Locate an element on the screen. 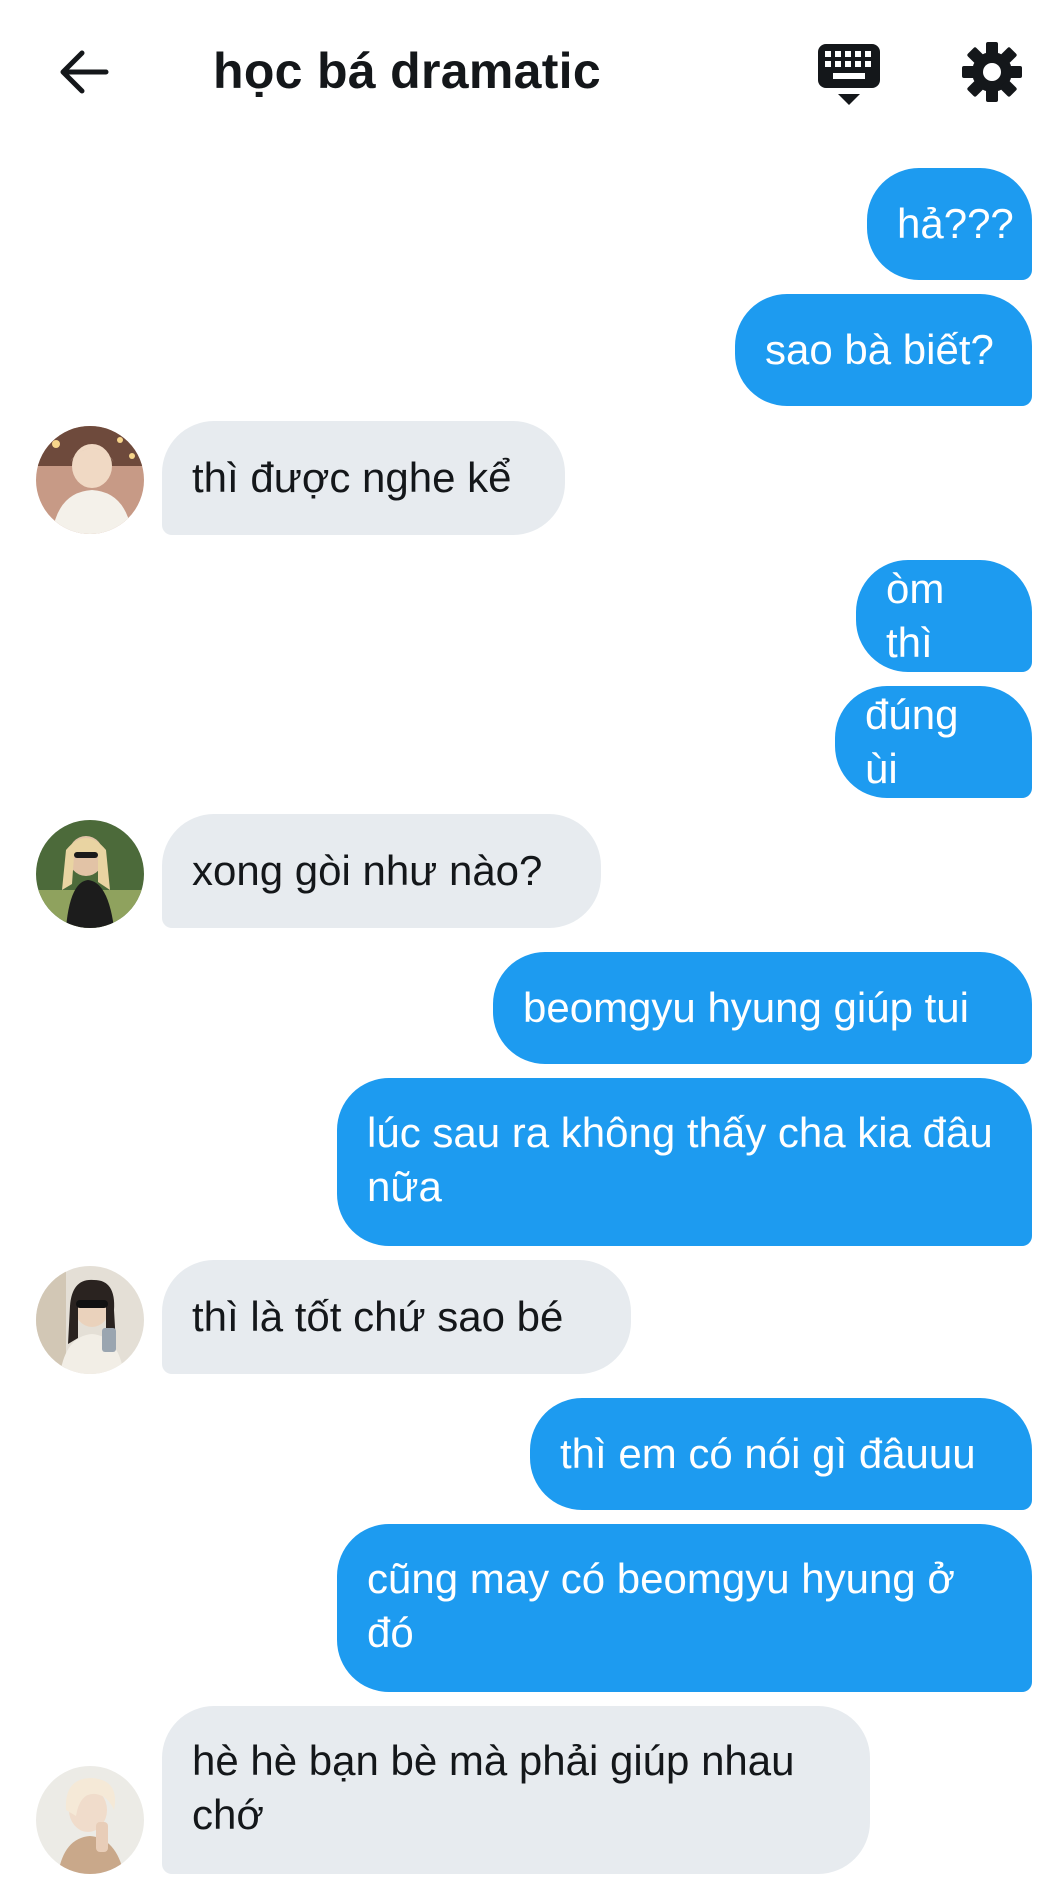  outgoing-message: thì em có nói gì đâuuu is located at coordinates (781, 1454).